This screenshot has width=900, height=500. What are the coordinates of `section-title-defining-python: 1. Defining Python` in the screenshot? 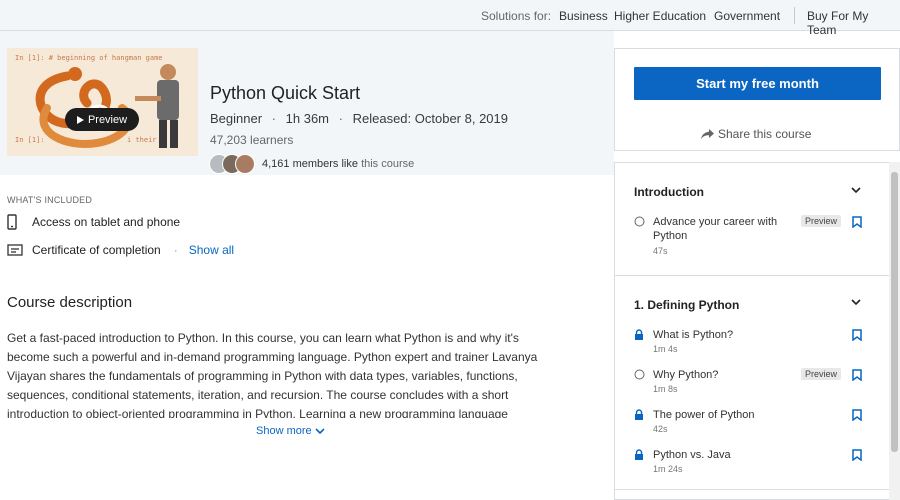 It's located at (686, 305).